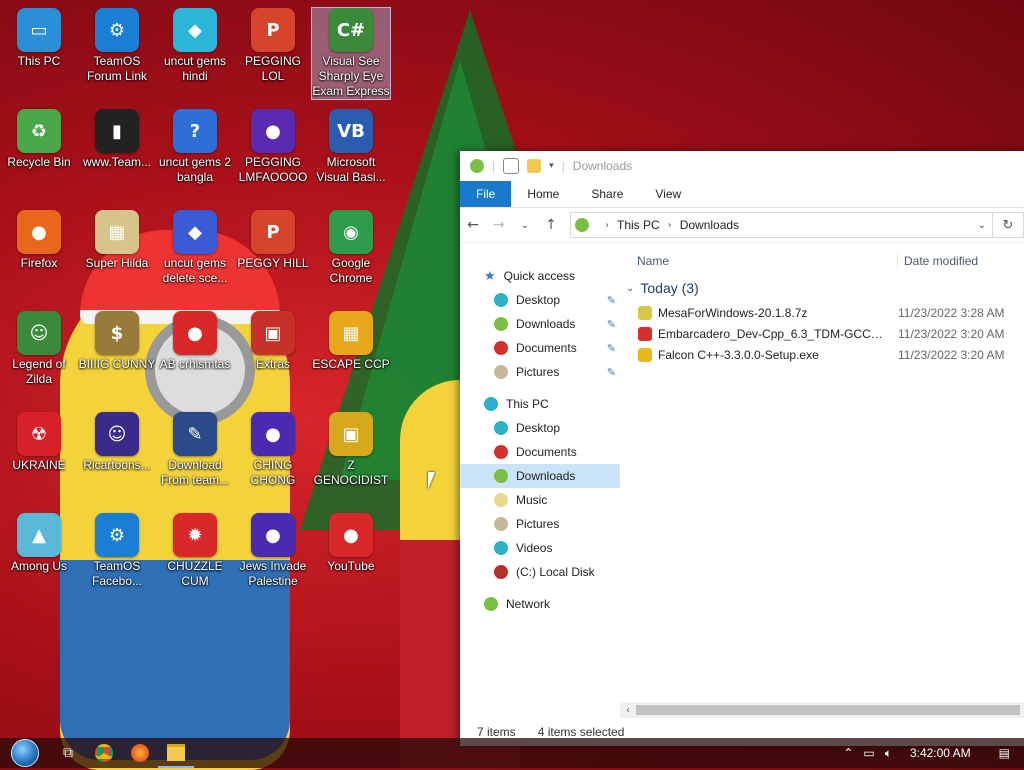 This screenshot has height=770, width=1024. Describe the element at coordinates (551, 225) in the screenshot. I see `up-arrow-icon: ↑` at that location.